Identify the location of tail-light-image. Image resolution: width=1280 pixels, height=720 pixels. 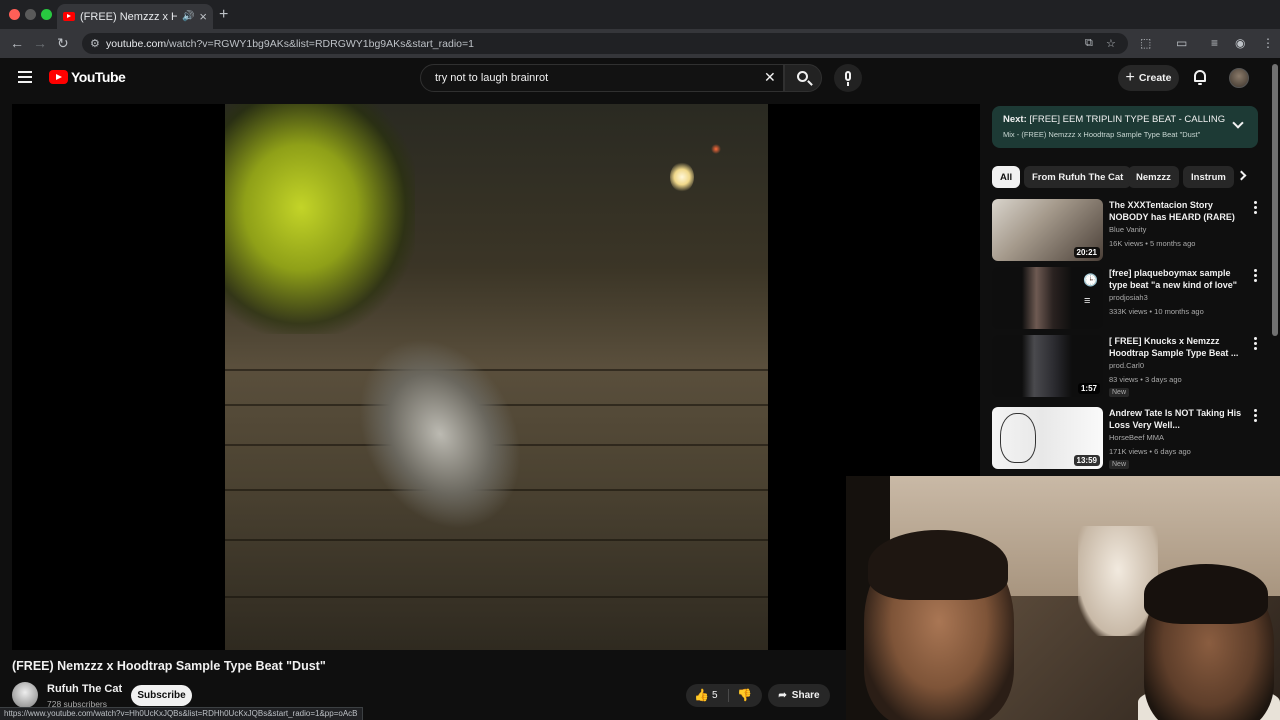
(716, 149).